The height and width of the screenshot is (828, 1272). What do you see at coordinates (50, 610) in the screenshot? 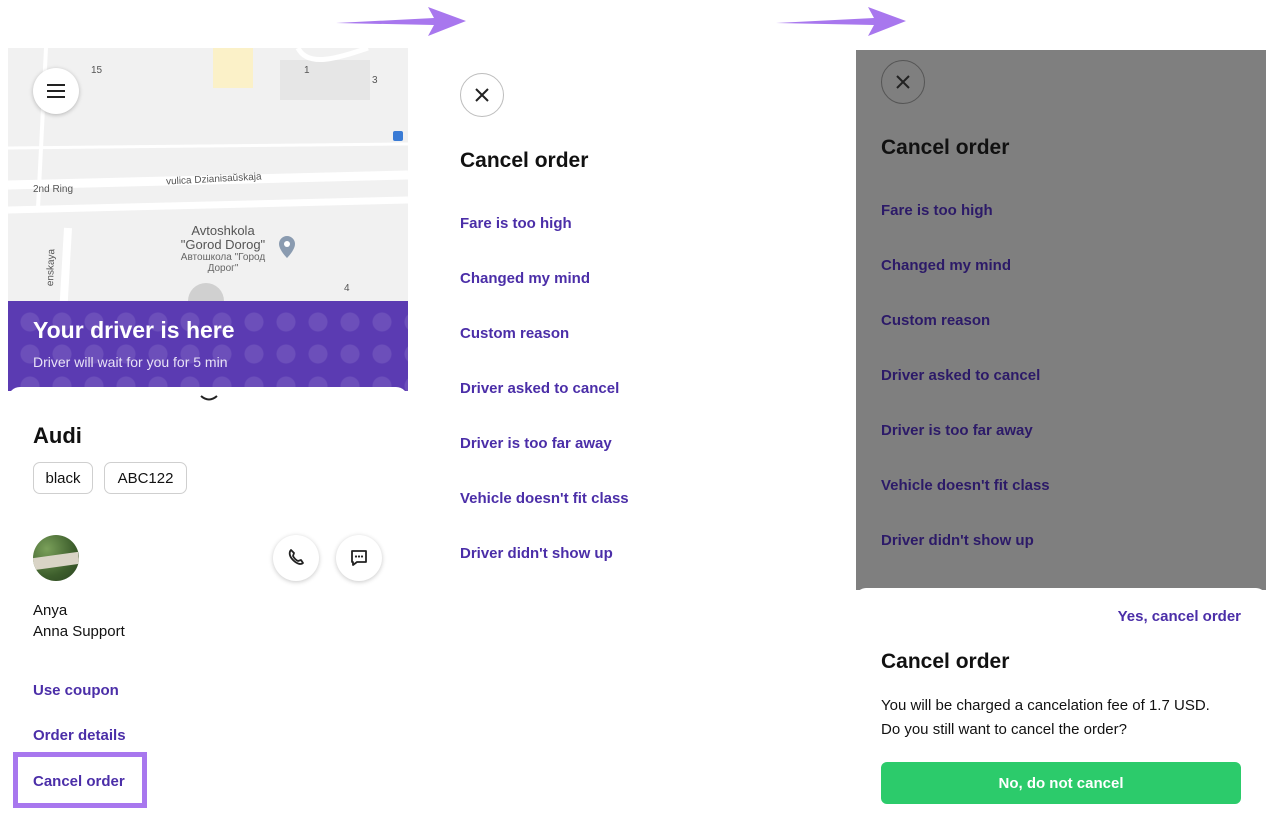
I see `driver-name: Anya` at bounding box center [50, 610].